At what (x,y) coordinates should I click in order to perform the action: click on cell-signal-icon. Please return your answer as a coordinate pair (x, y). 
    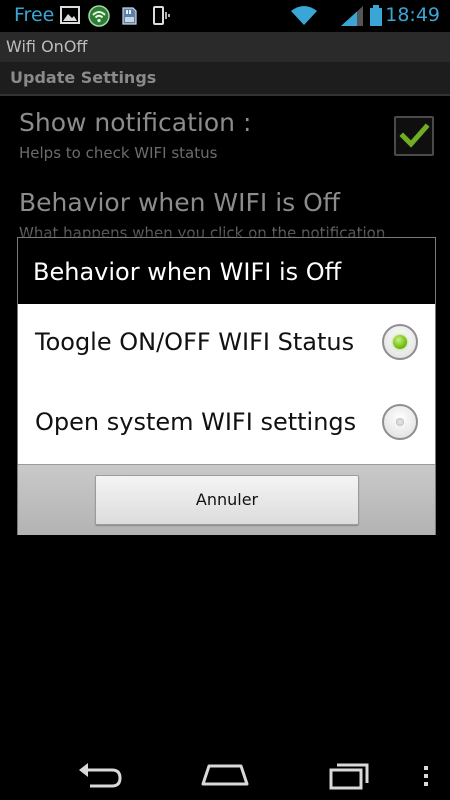
    Looking at the image, I should click on (352, 16).